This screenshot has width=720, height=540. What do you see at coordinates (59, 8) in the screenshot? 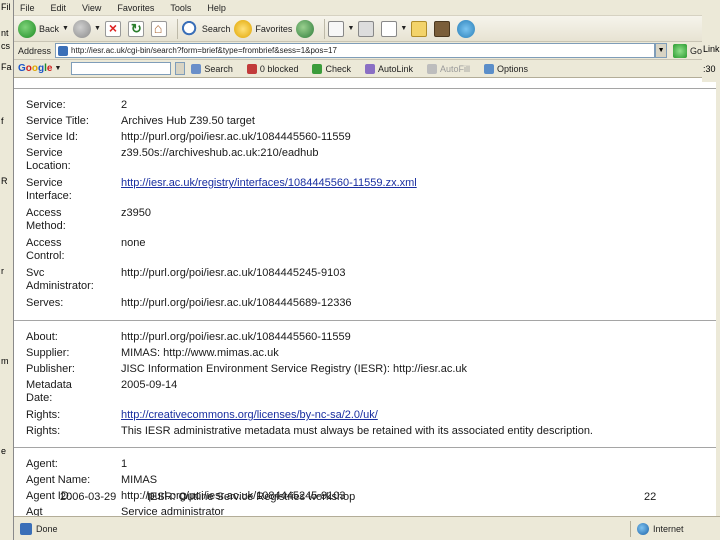
I see `menu-edit: Edit` at bounding box center [59, 8].